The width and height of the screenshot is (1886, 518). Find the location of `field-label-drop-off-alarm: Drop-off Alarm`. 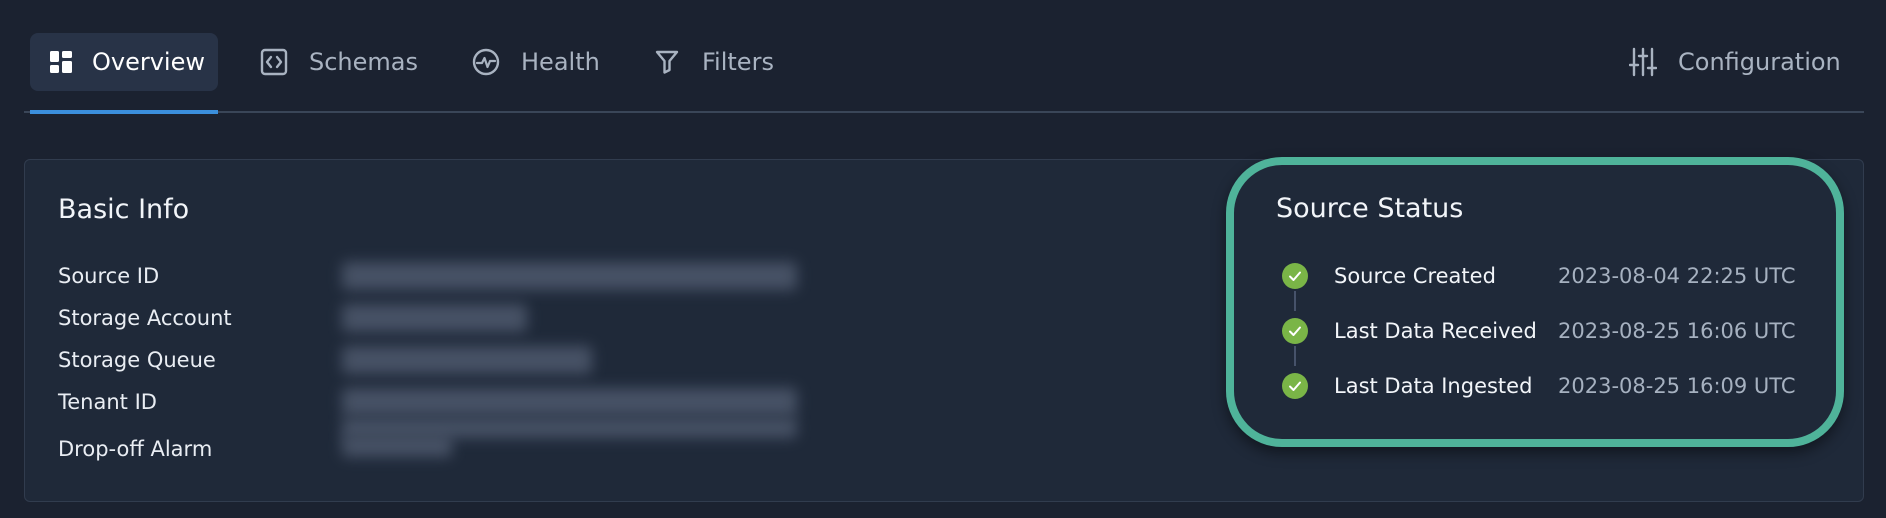

field-label-drop-off-alarm: Drop-off Alarm is located at coordinates (135, 449).